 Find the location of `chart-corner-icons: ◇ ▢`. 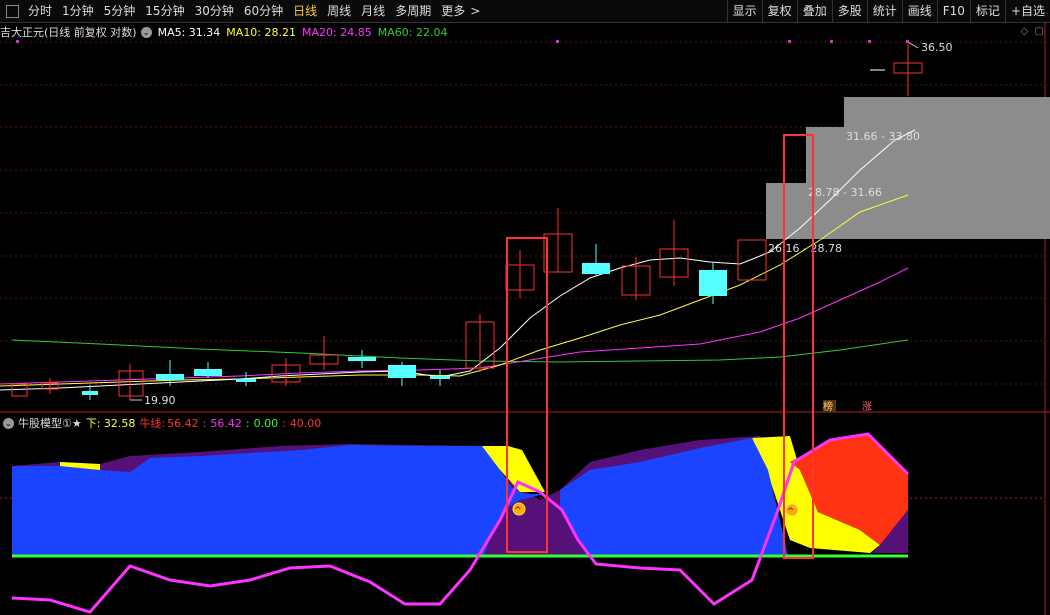

chart-corner-icons: ◇ ▢ is located at coordinates (1032, 31).